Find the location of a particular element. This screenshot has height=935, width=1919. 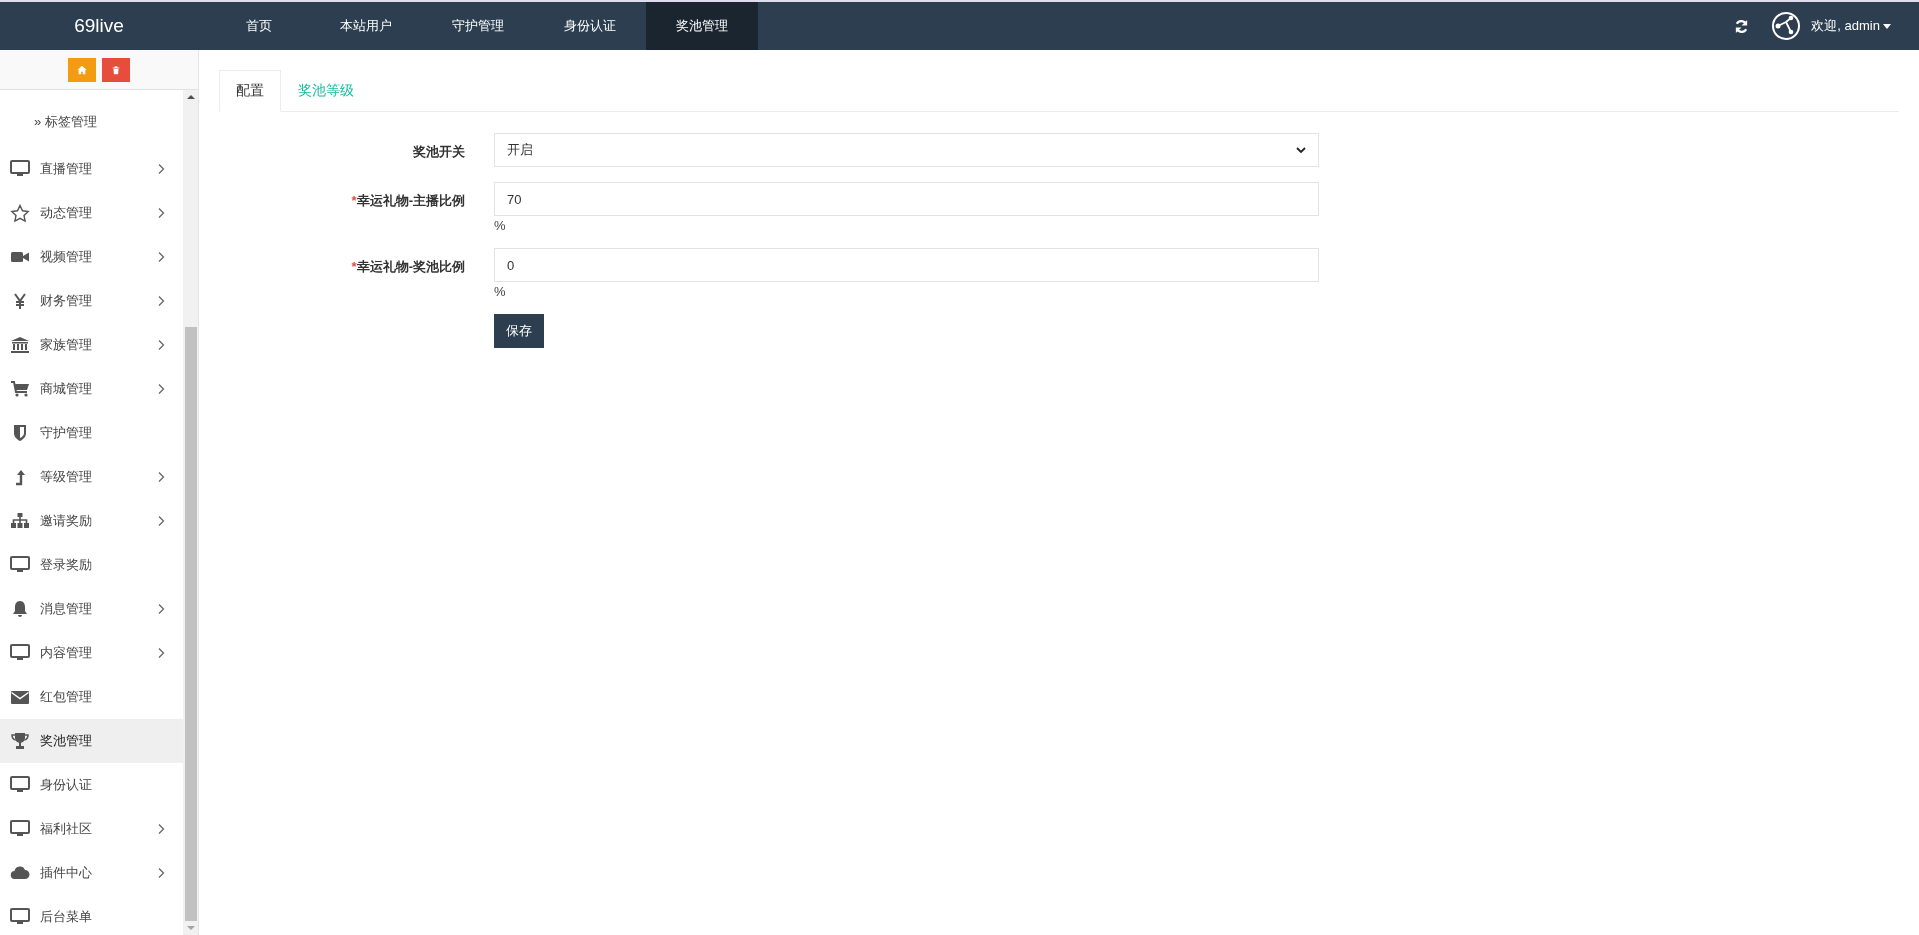

nav-tab: 首页 is located at coordinates (259, 26).